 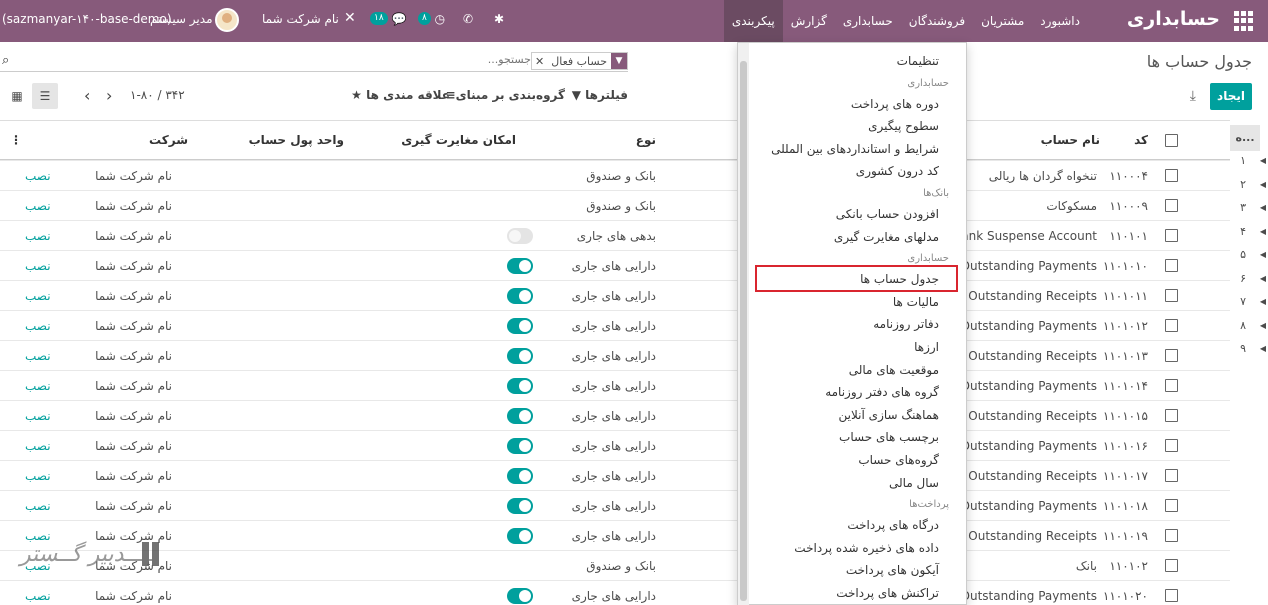 I want to click on dropdown-item: کد درون کشوری, so click(x=897, y=171).